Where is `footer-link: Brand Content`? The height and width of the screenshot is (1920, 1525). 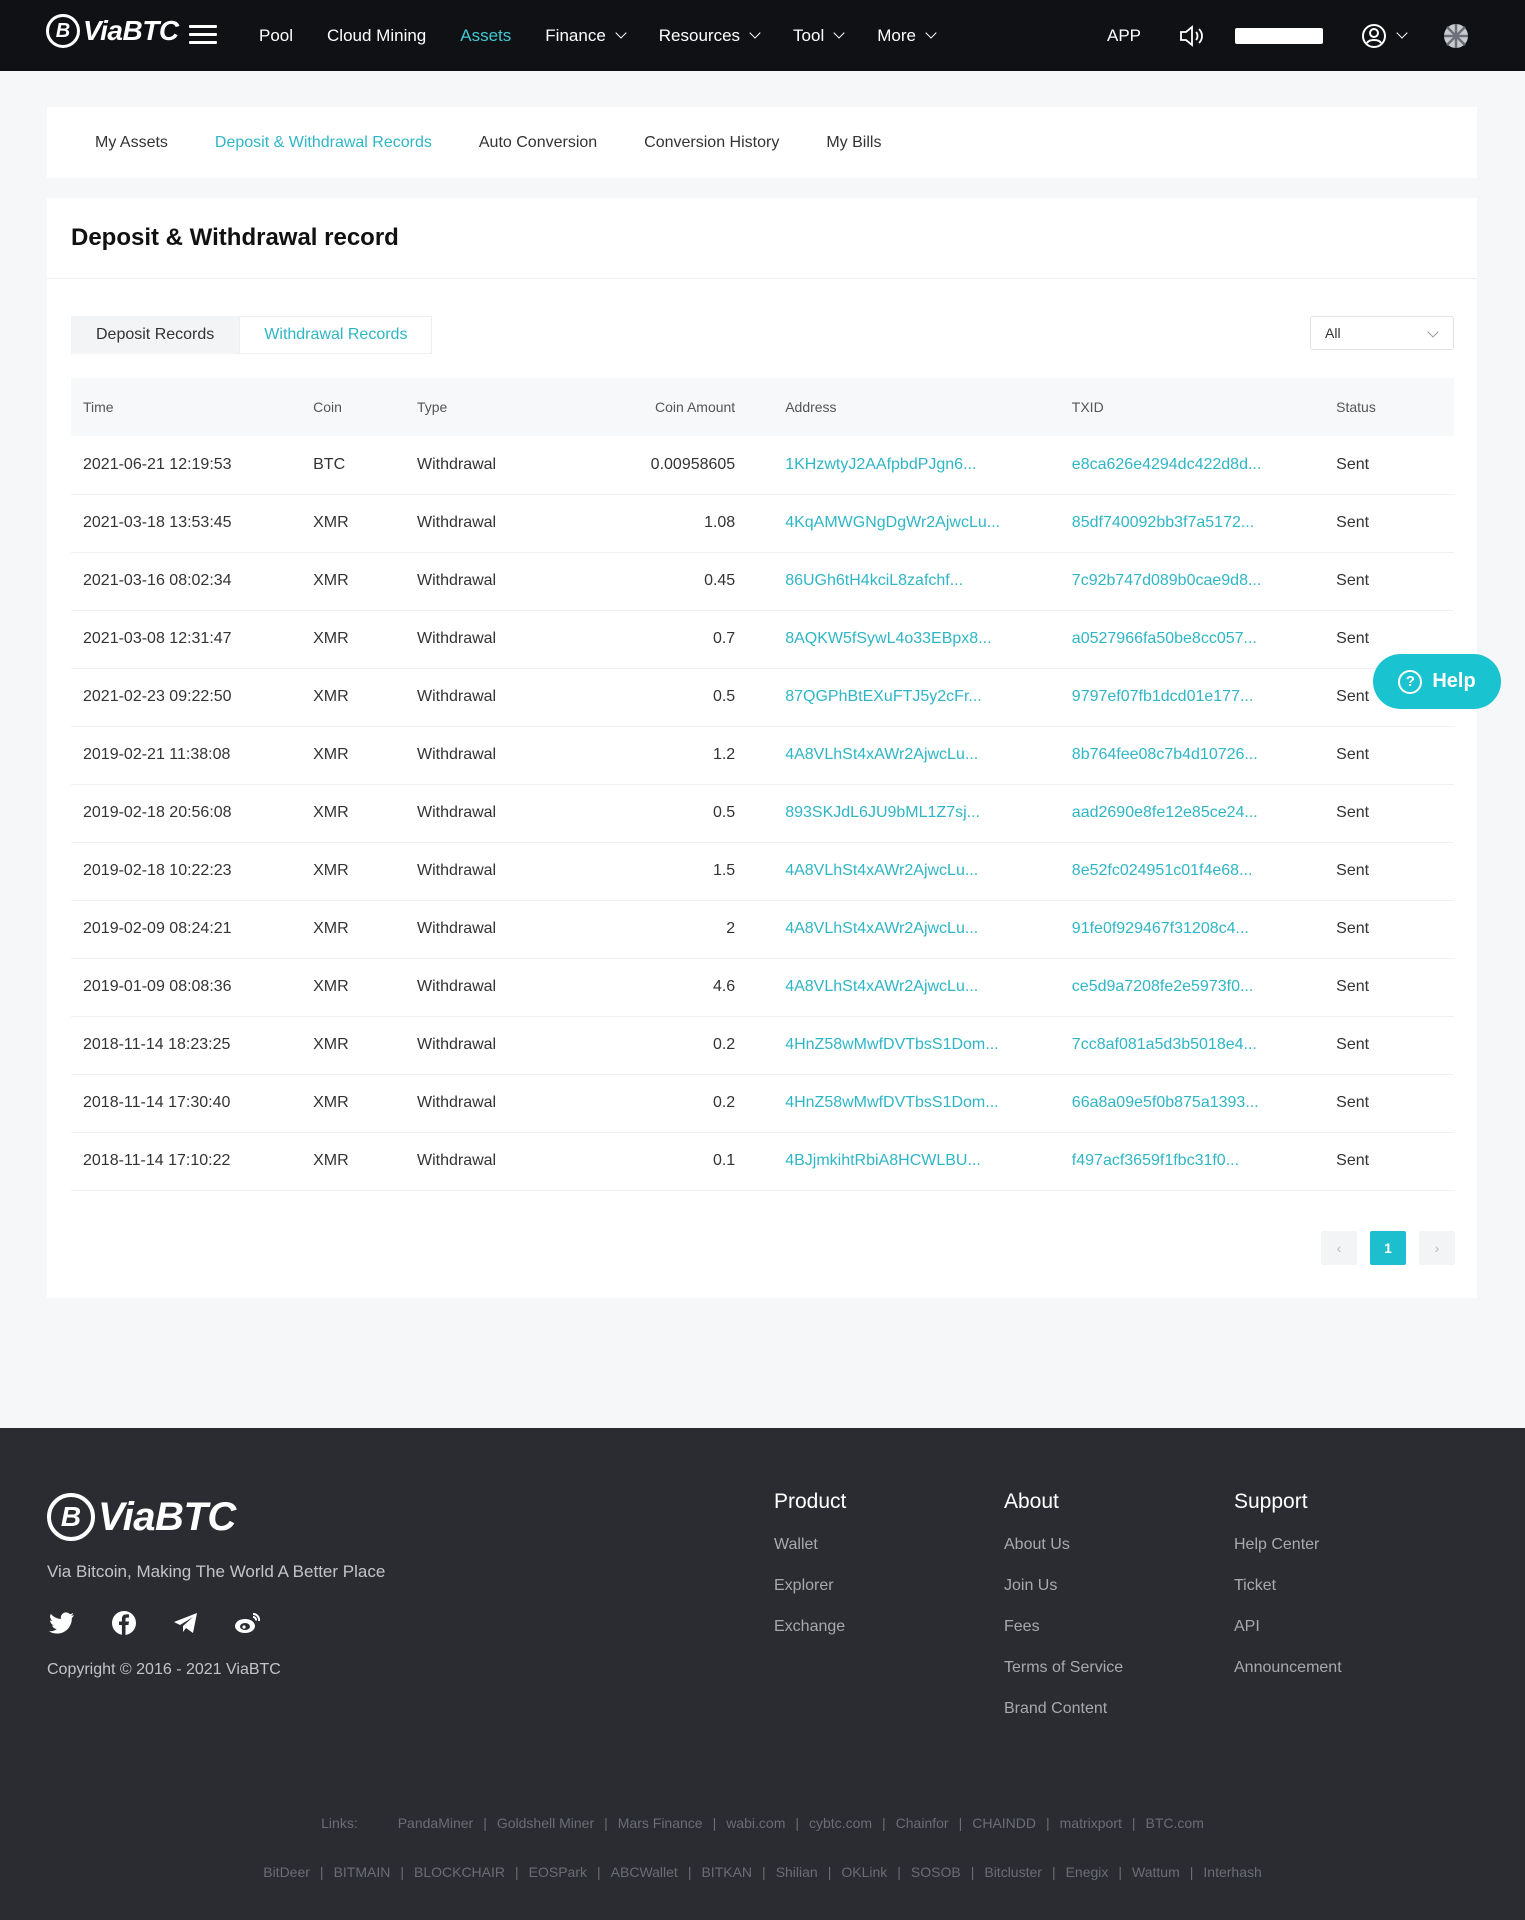 footer-link: Brand Content is located at coordinates (1063, 1709).